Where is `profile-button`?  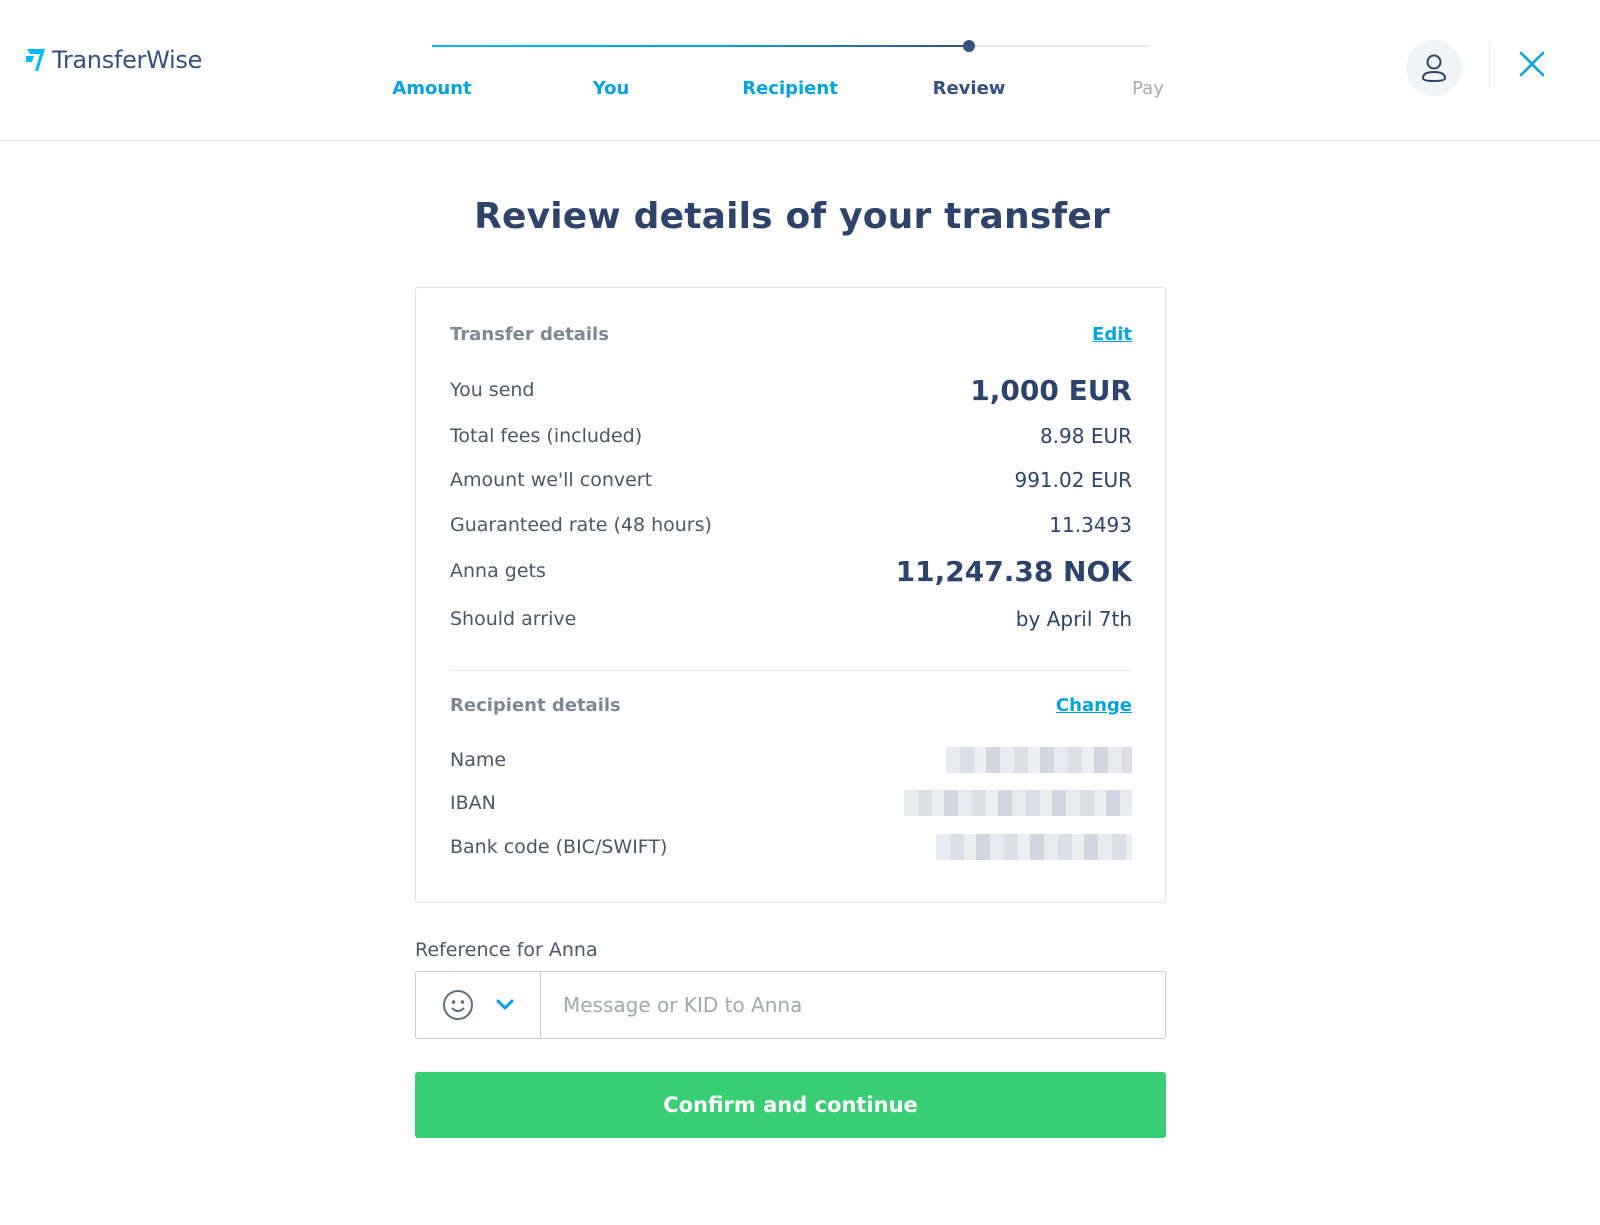 profile-button is located at coordinates (1434, 68).